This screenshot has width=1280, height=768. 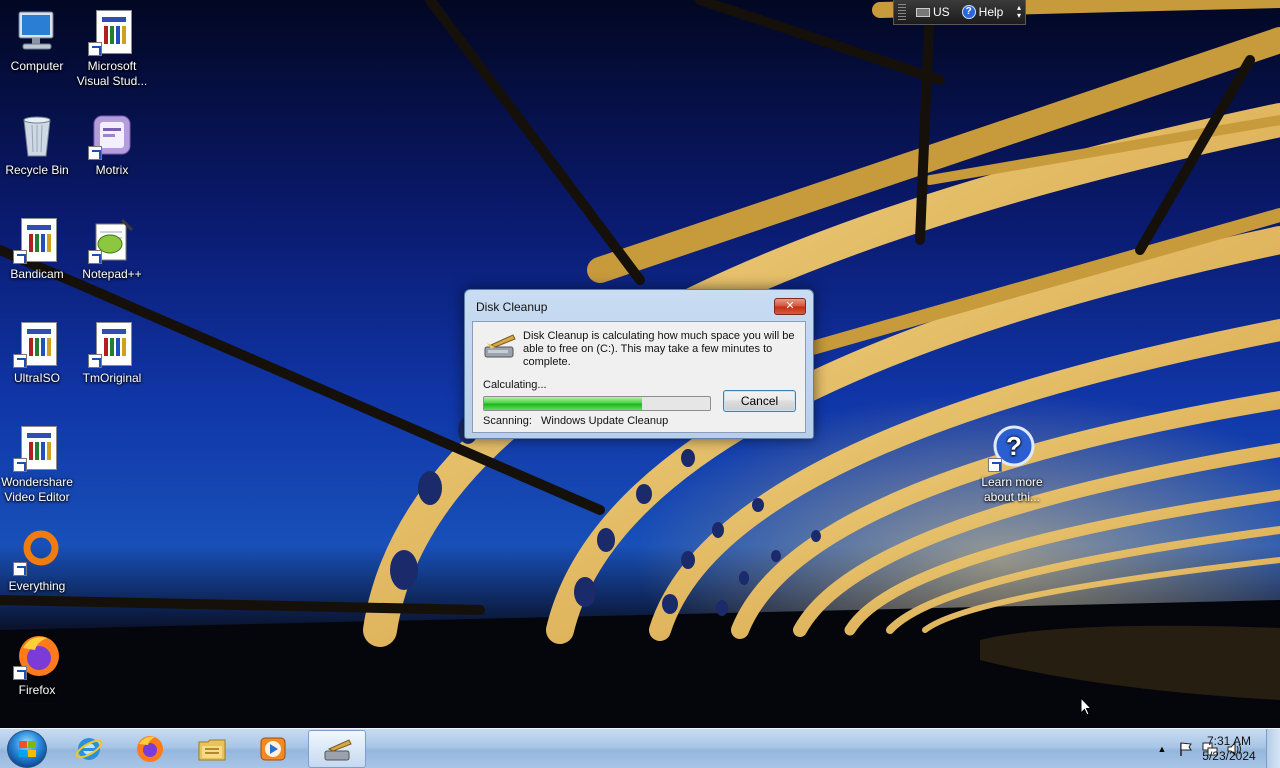 What do you see at coordinates (1229, 756) in the screenshot?
I see `clock-date: 5/23/2024` at bounding box center [1229, 756].